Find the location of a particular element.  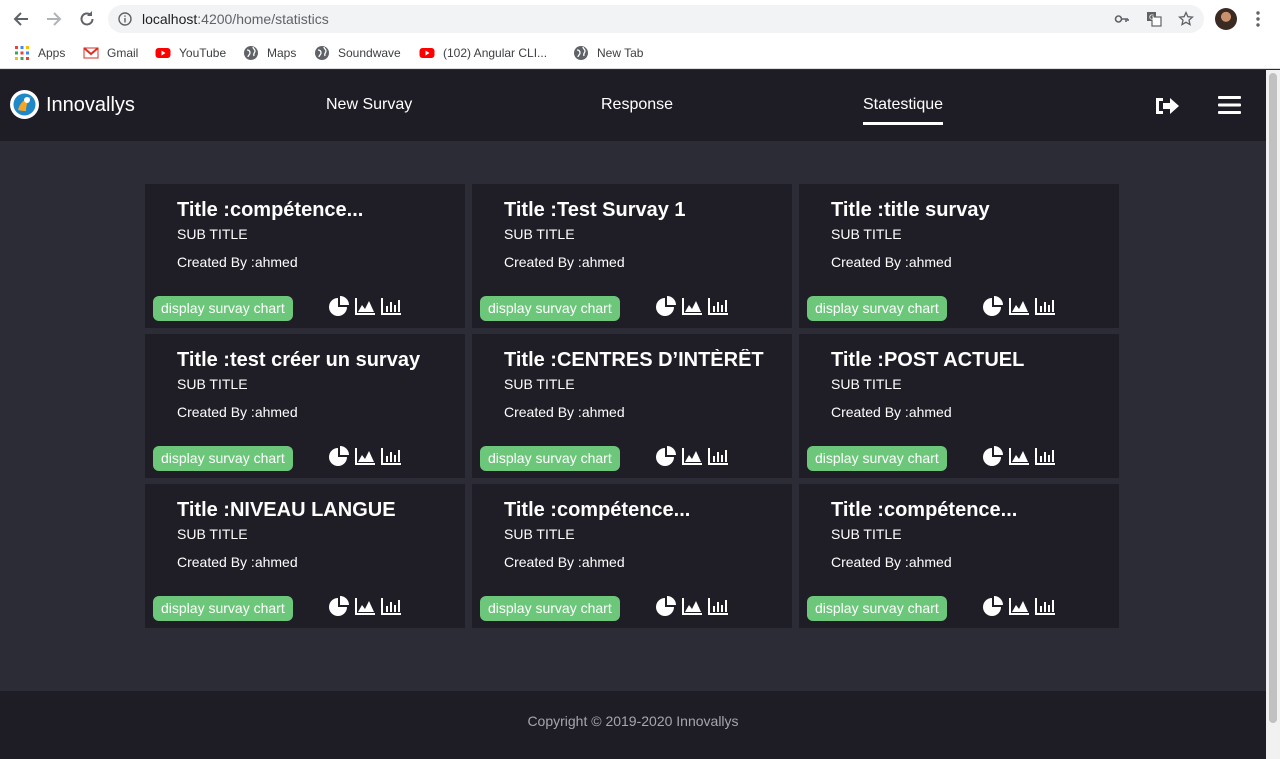

menu-hamburger-icon is located at coordinates (1229, 105).